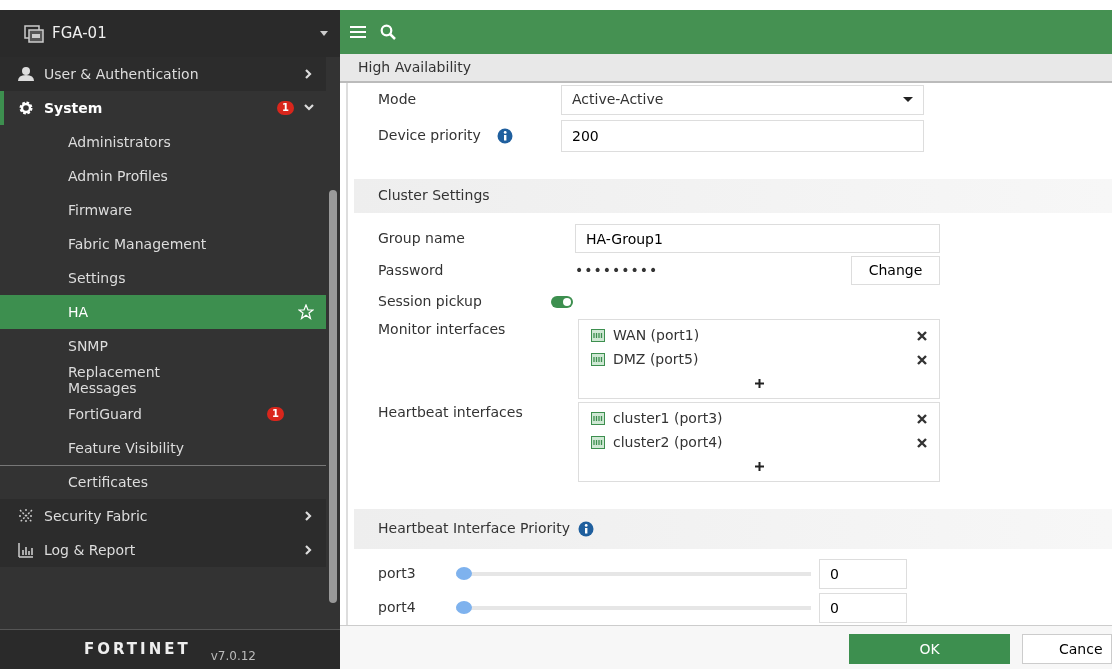 Image resolution: width=1112 pixels, height=669 pixels. What do you see at coordinates (358, 32) in the screenshot?
I see `menu-icon` at bounding box center [358, 32].